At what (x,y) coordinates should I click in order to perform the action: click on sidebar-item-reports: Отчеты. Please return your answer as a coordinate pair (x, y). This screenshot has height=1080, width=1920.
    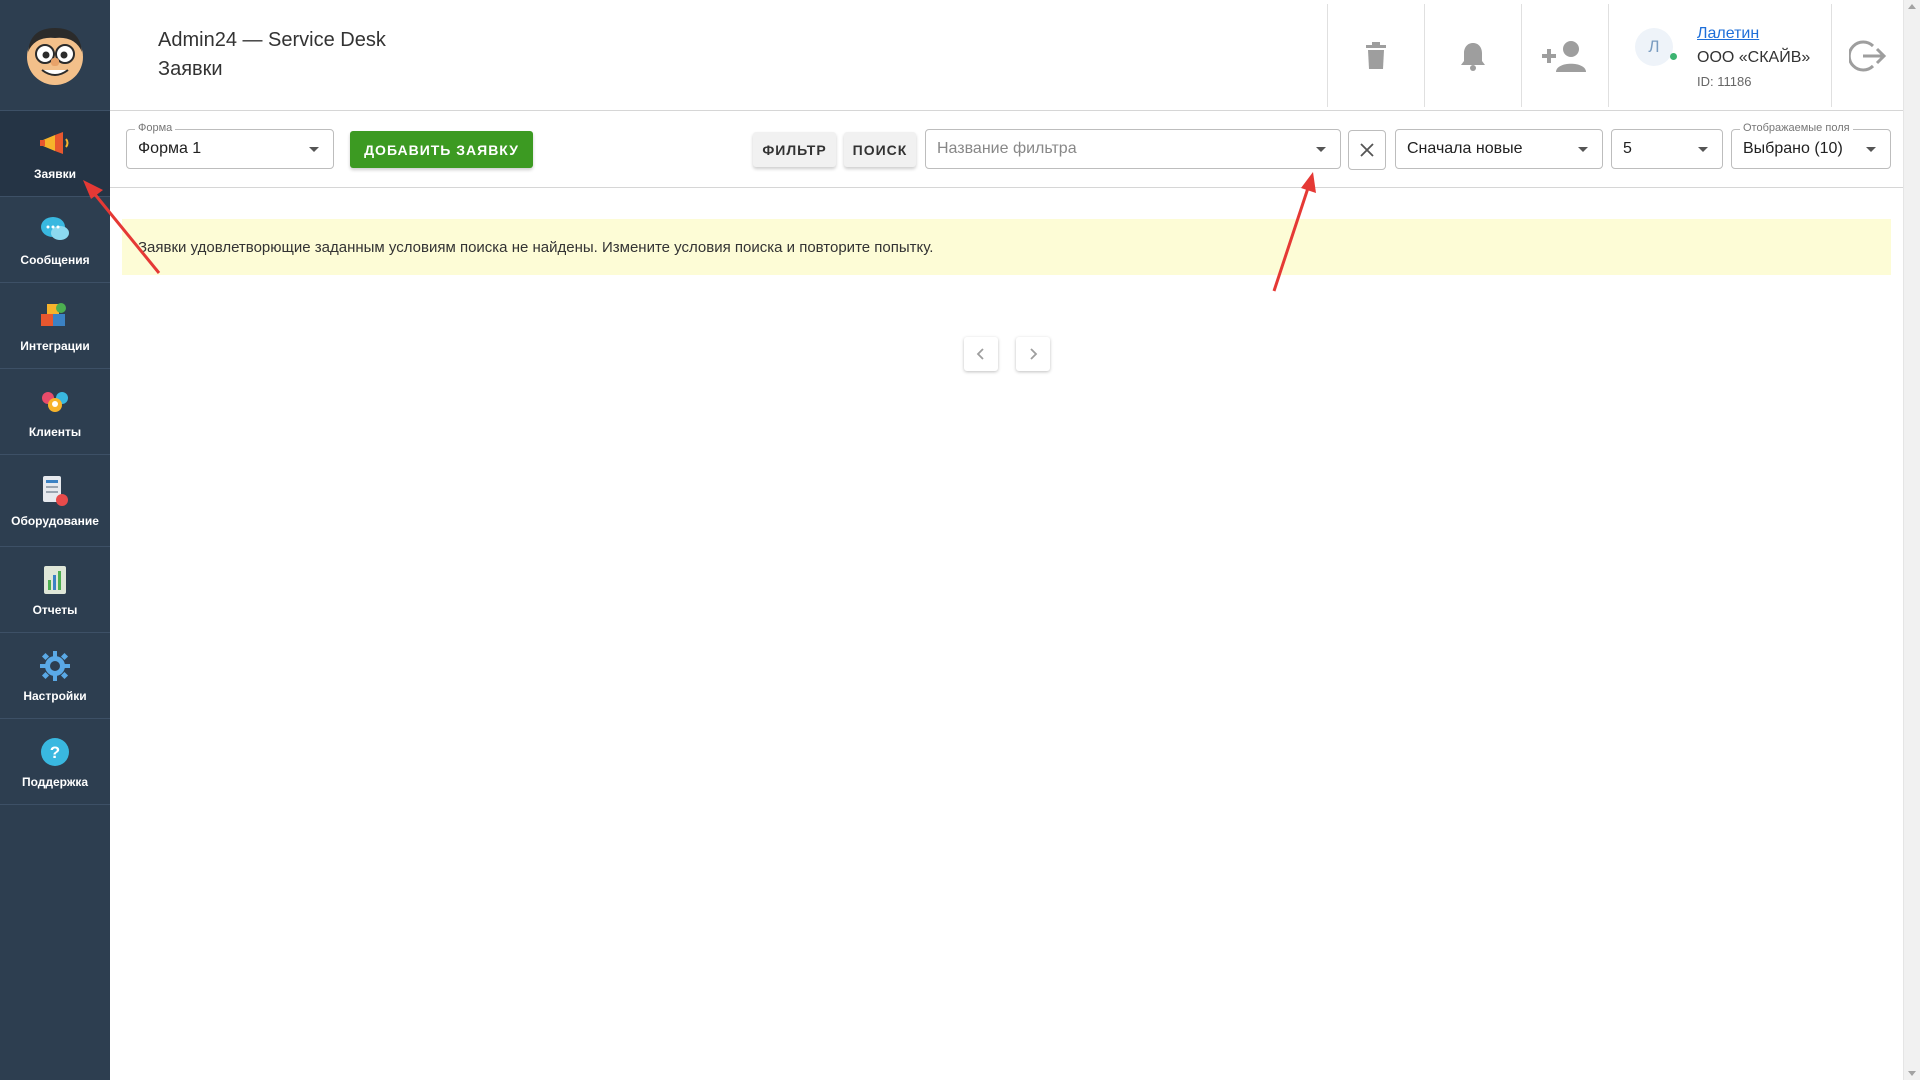
    Looking at the image, I should click on (55, 590).